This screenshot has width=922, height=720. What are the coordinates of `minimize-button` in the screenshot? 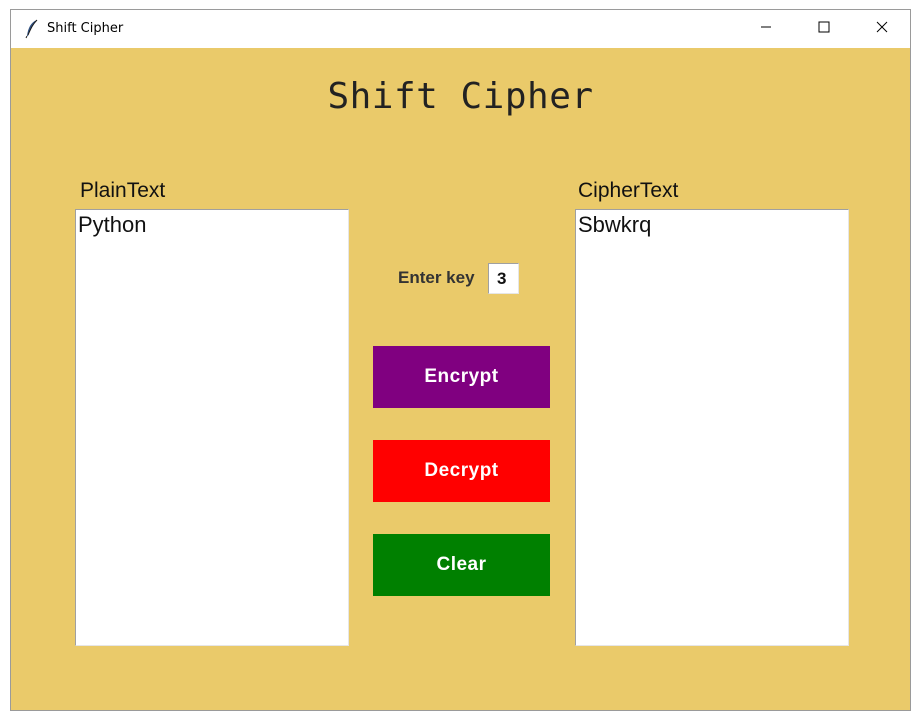 It's located at (766, 29).